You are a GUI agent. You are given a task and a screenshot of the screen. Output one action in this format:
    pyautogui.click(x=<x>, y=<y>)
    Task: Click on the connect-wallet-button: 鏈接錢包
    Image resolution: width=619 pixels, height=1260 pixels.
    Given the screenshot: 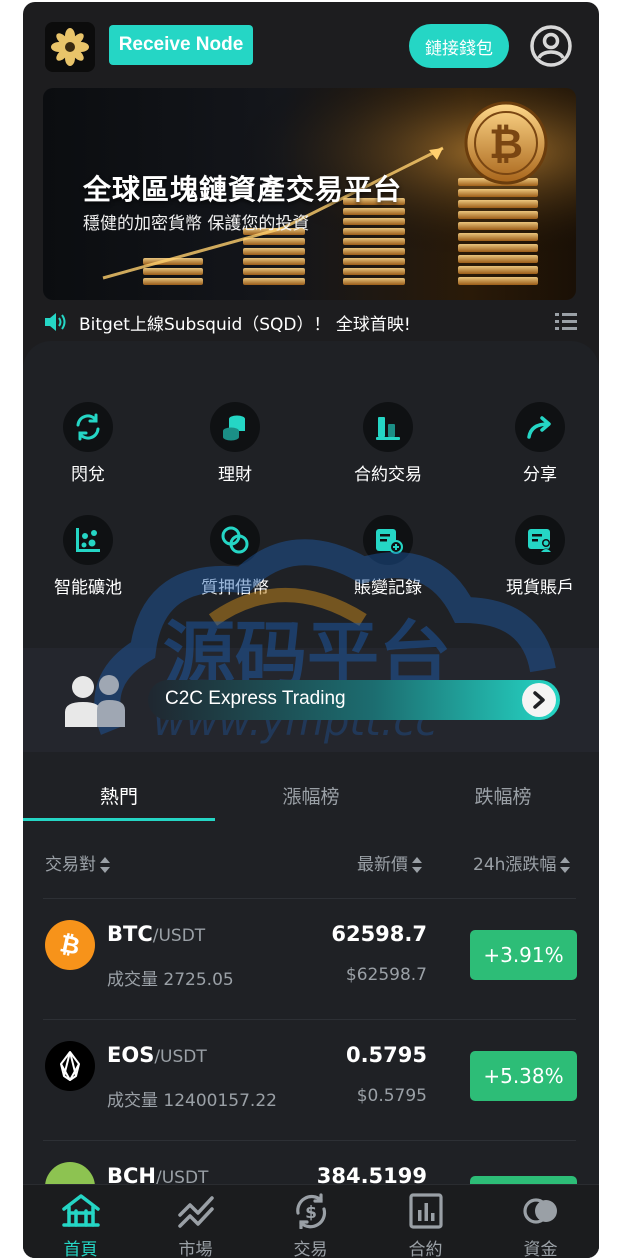 What is the action you would take?
    pyautogui.click(x=459, y=46)
    